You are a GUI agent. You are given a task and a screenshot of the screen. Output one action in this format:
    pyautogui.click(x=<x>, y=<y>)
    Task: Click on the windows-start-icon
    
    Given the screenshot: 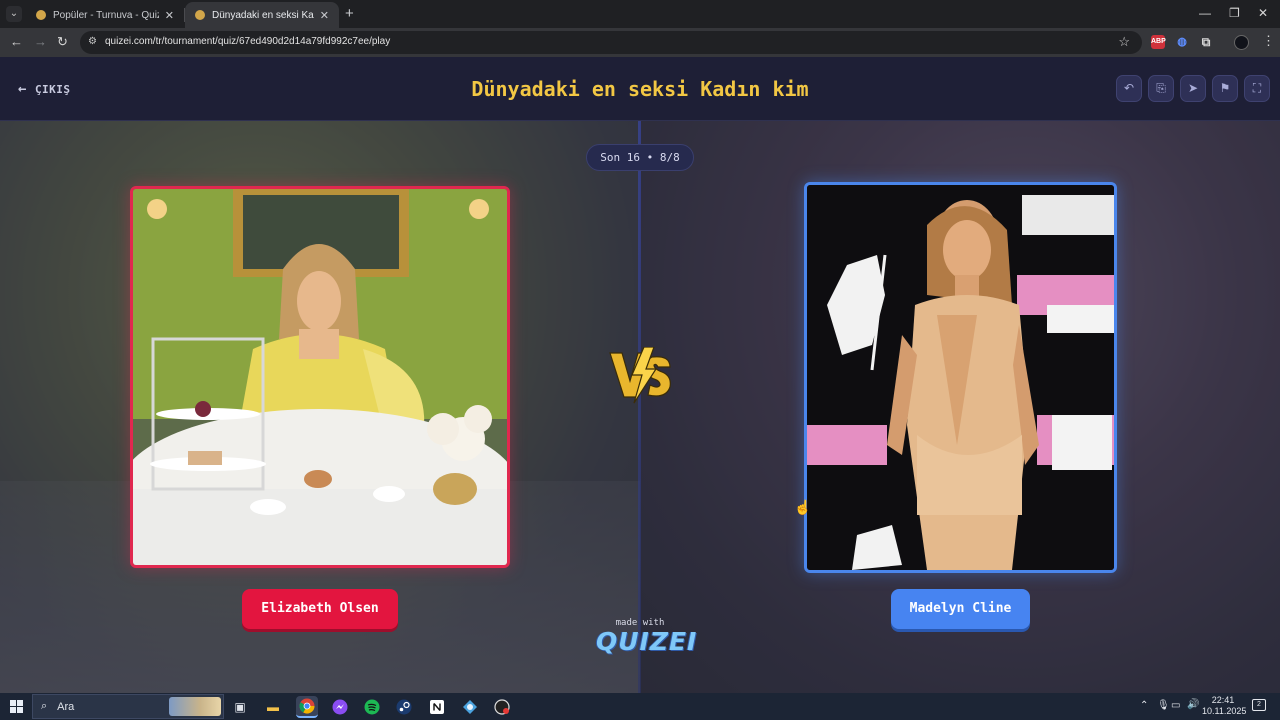 What is the action you would take?
    pyautogui.click(x=16, y=706)
    